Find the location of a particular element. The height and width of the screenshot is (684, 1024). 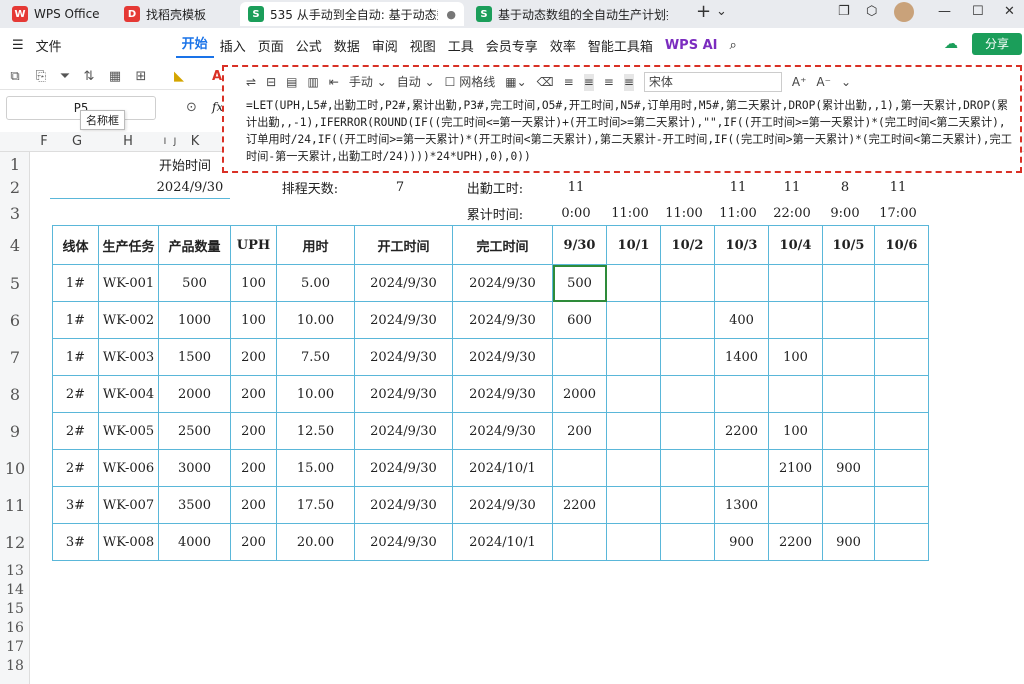

column-header: F is located at coordinates (44, 142).